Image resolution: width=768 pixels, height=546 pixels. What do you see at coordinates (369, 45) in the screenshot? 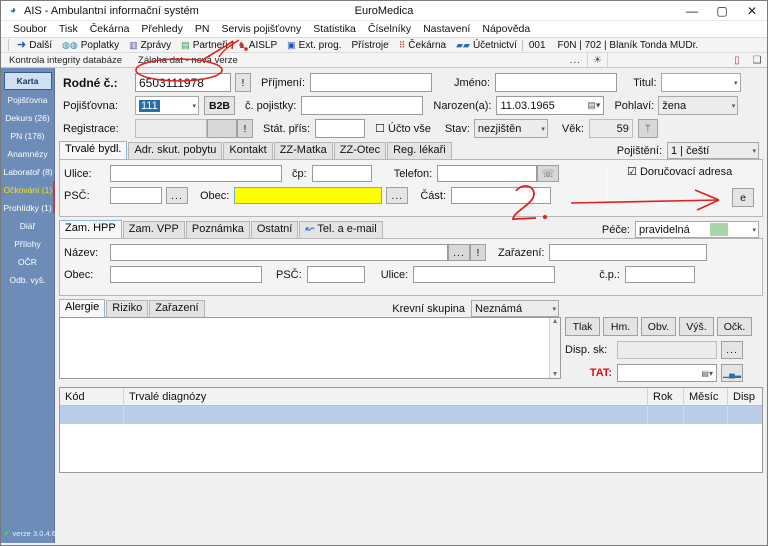
I see `toolbar-button-pristroje: Přístroje` at bounding box center [369, 45].